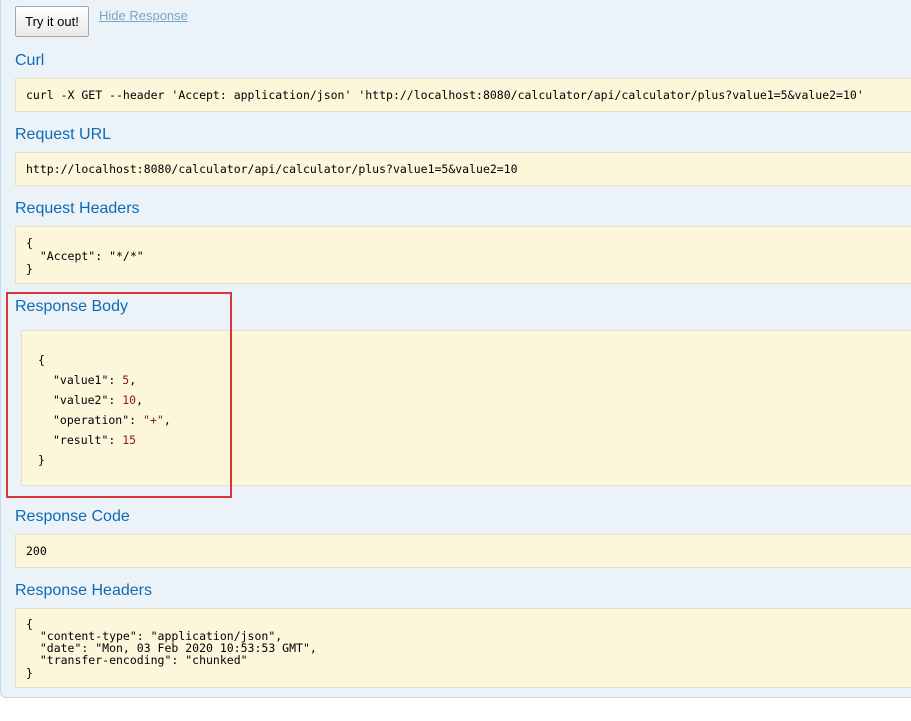 Image resolution: width=911 pixels, height=721 pixels. I want to click on response-headers-line: "transfer-encoding": "chunked", so click(137, 660).